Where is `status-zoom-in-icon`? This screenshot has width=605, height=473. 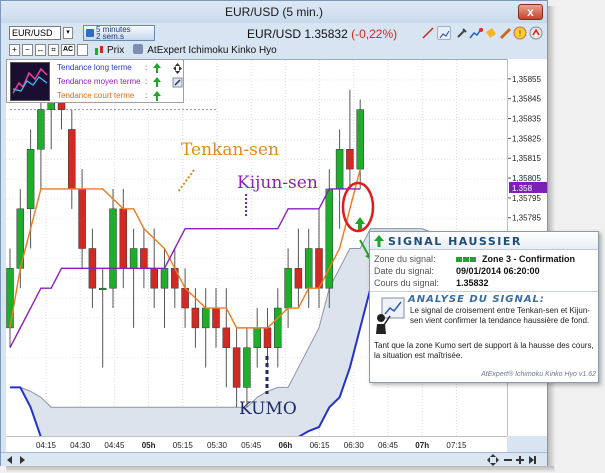 status-zoom-in-icon is located at coordinates (520, 460).